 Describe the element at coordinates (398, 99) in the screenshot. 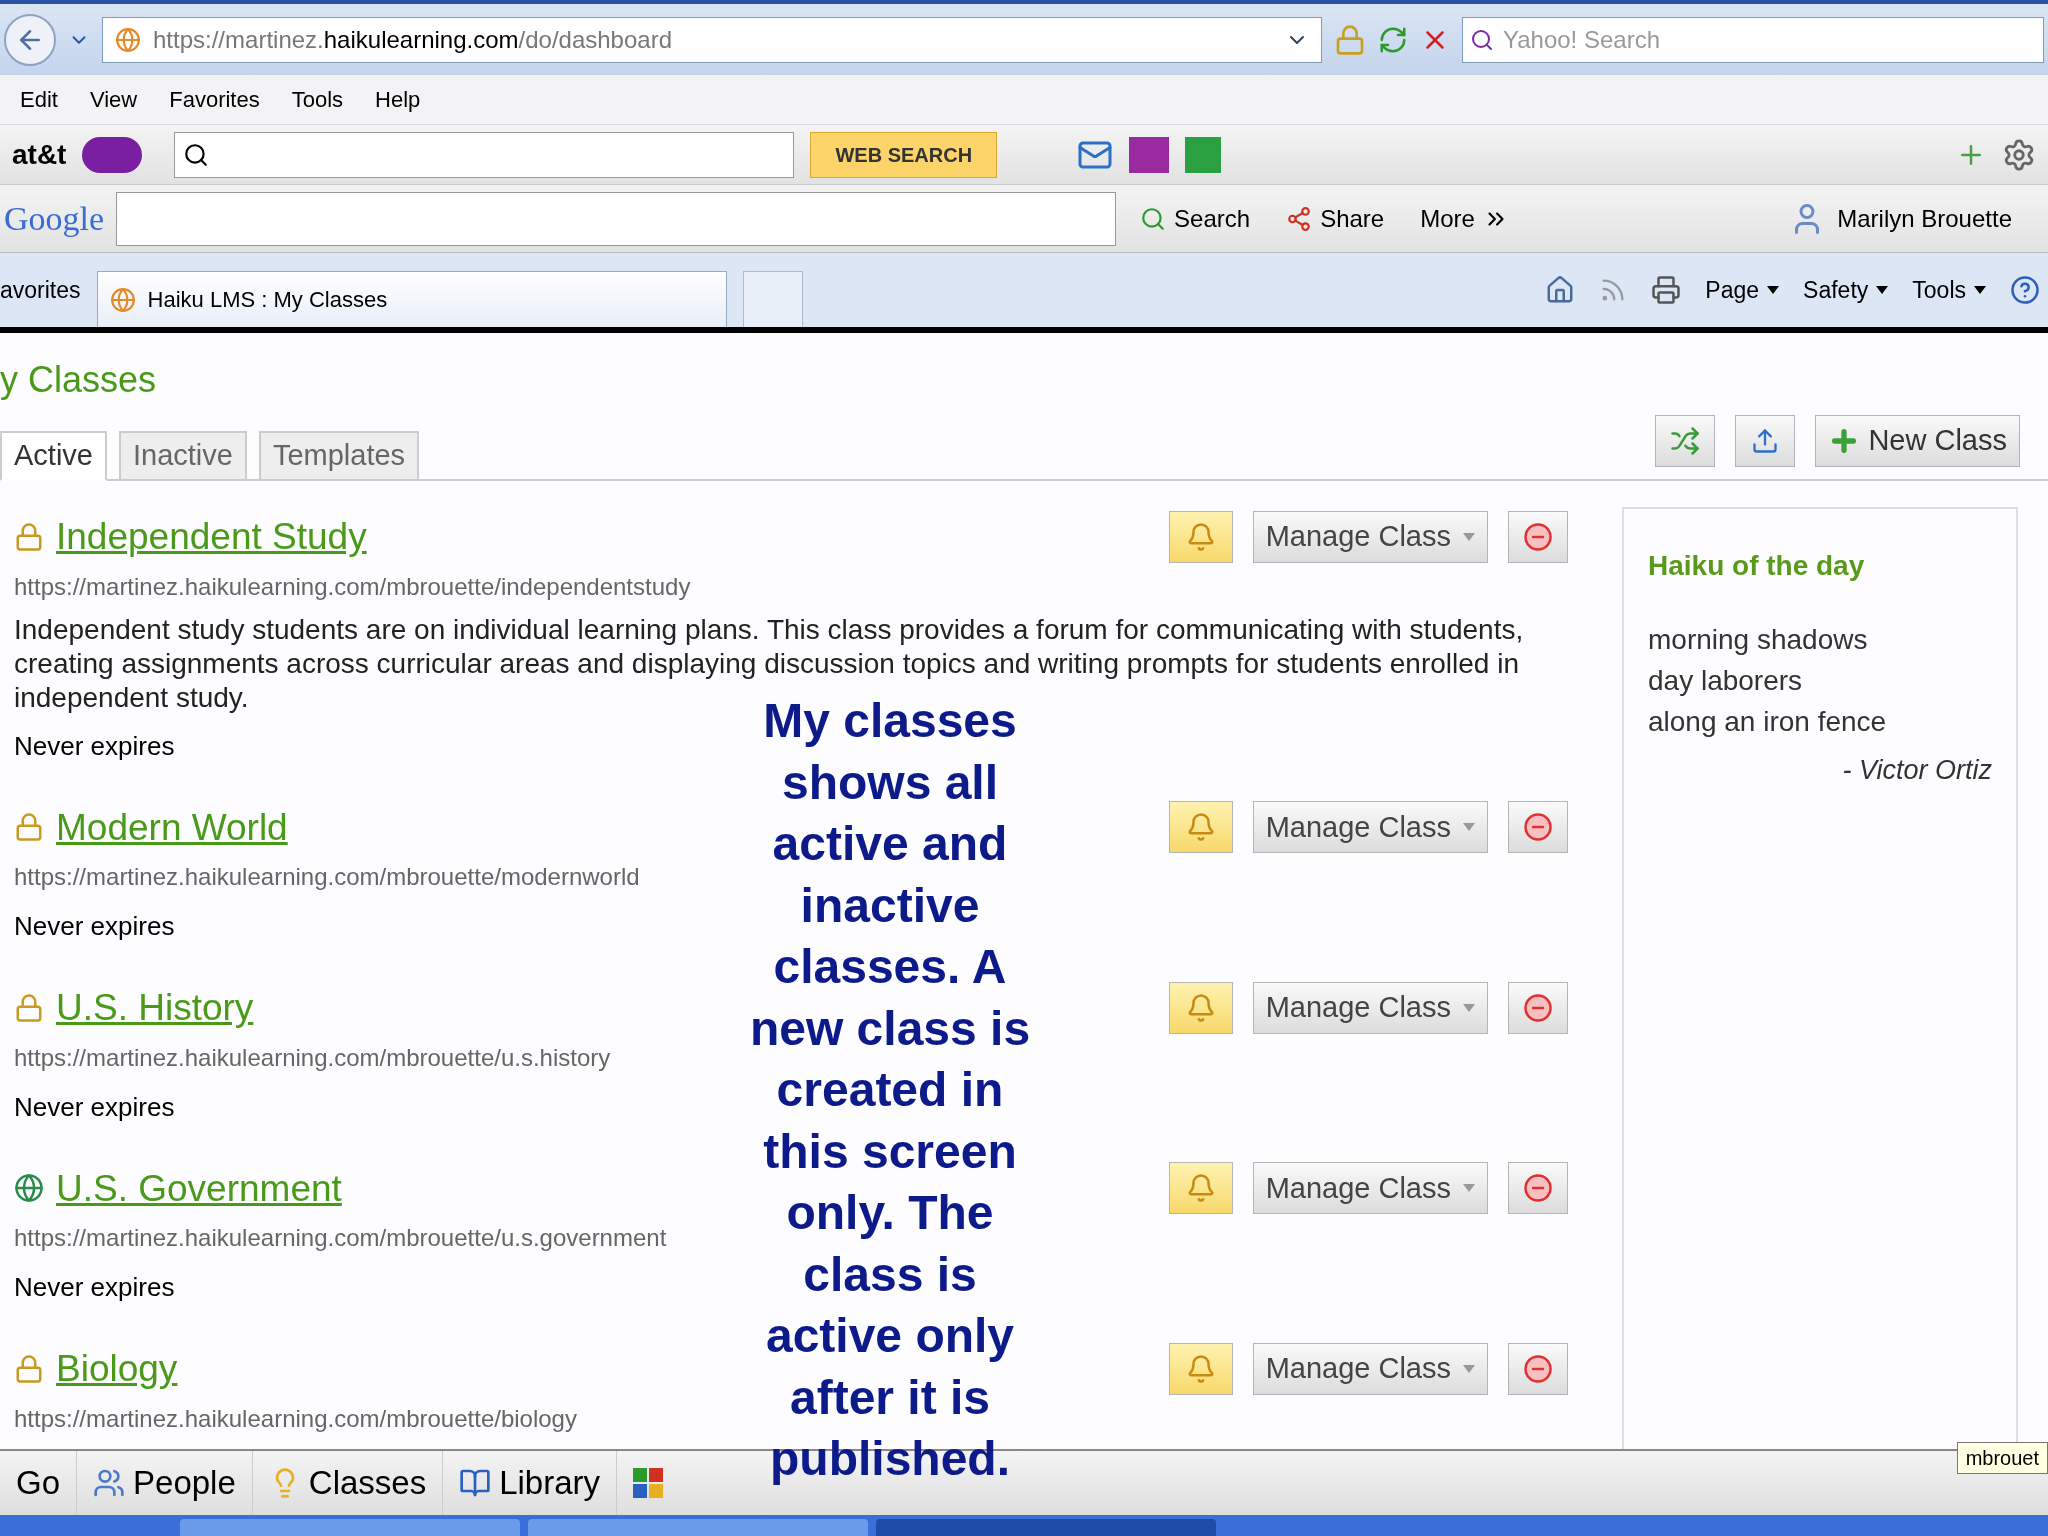

I see `menu-item: Help` at that location.